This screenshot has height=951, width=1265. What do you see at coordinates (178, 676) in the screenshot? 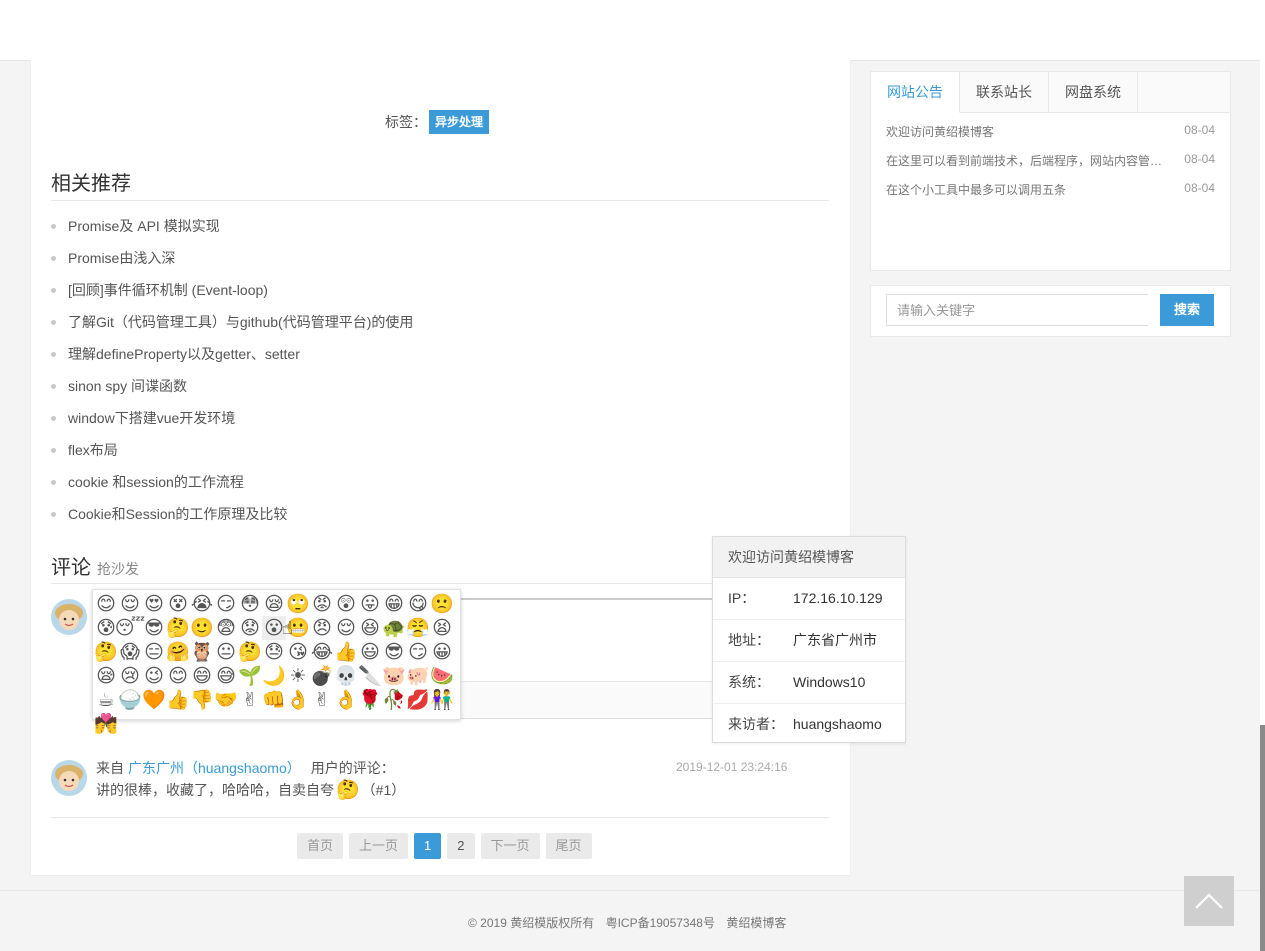
I see `shy-emoji-icon: 😊` at bounding box center [178, 676].